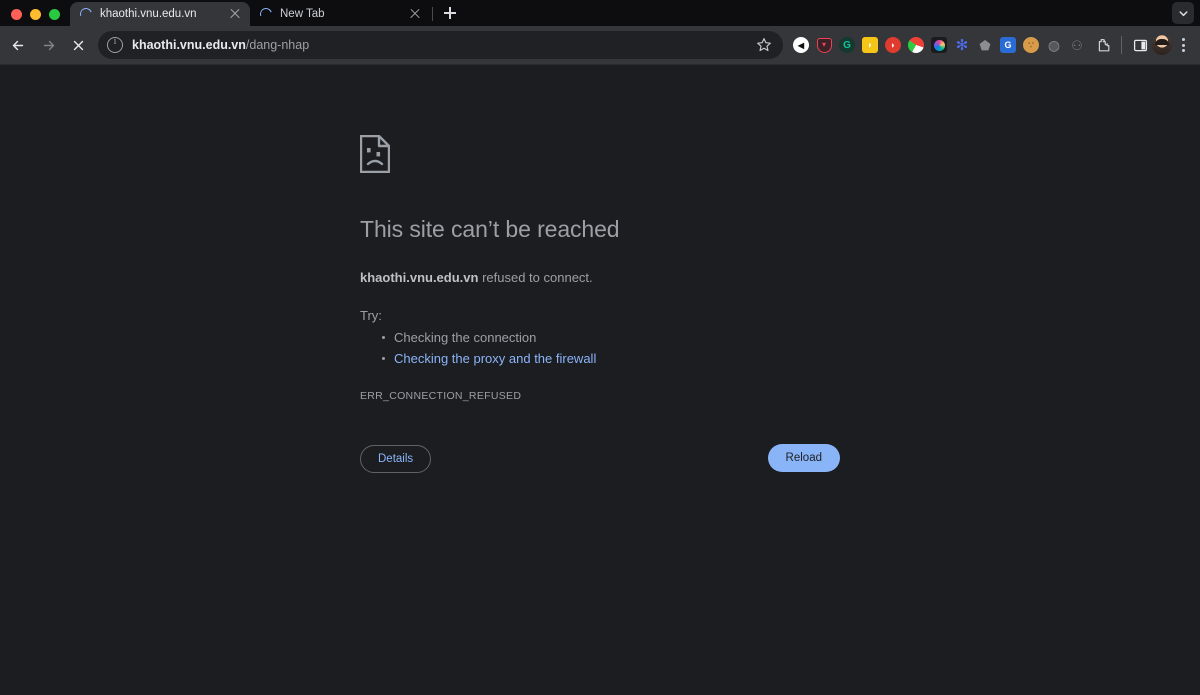 The width and height of the screenshot is (1200, 695). I want to click on url-host: khaothi.vnu.edu.vn, so click(189, 45).